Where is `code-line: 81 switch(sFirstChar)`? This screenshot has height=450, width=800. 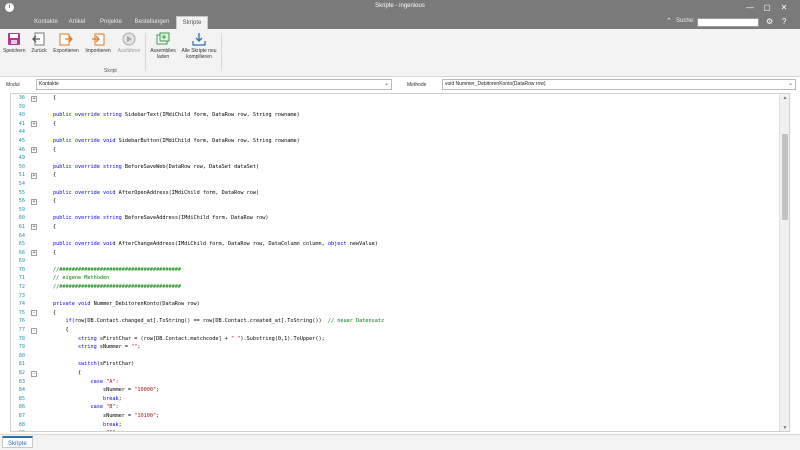
code-line: 81 switch(sFirstChar) is located at coordinates (396, 364).